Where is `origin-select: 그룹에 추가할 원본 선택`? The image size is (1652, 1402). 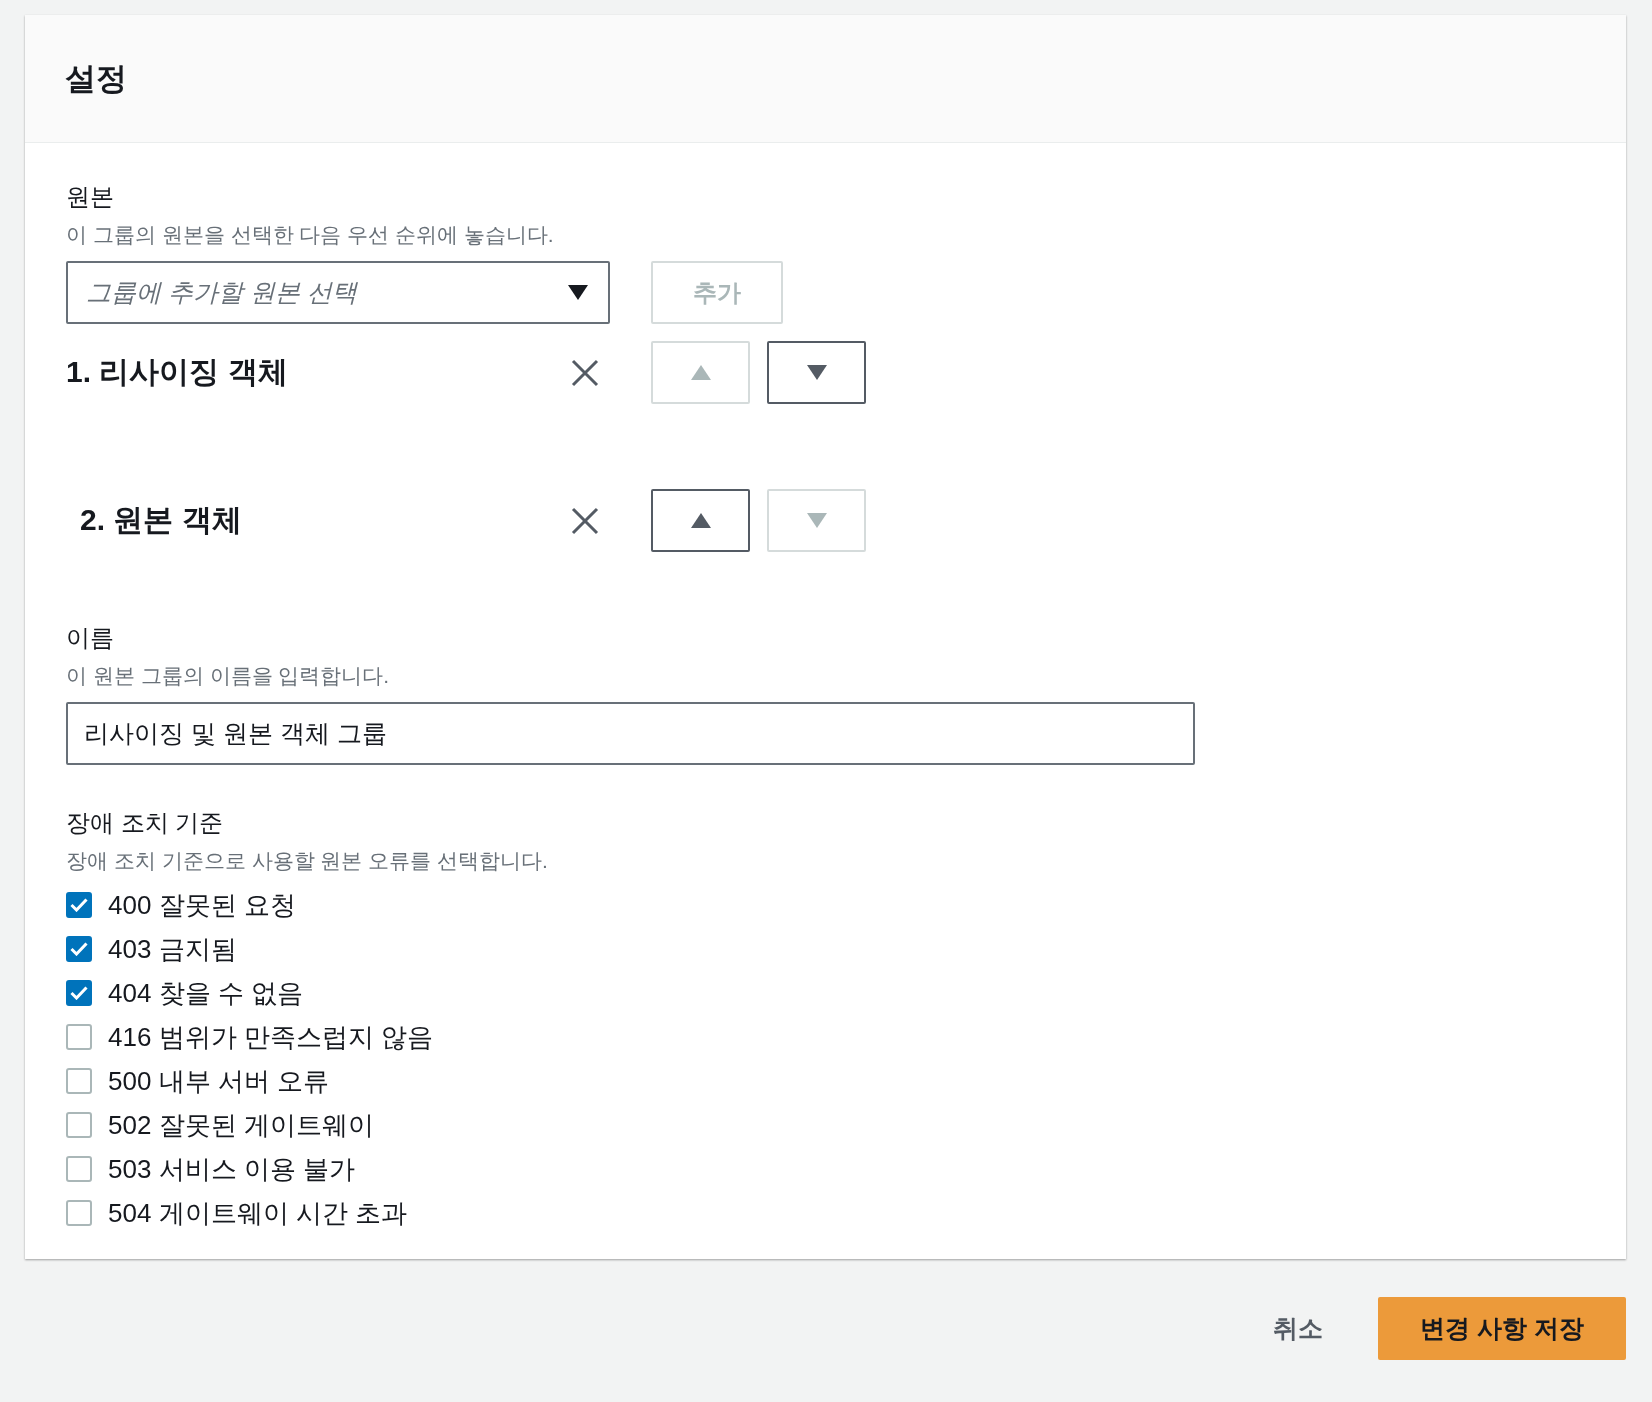 origin-select: 그룹에 추가할 원본 선택 is located at coordinates (338, 292).